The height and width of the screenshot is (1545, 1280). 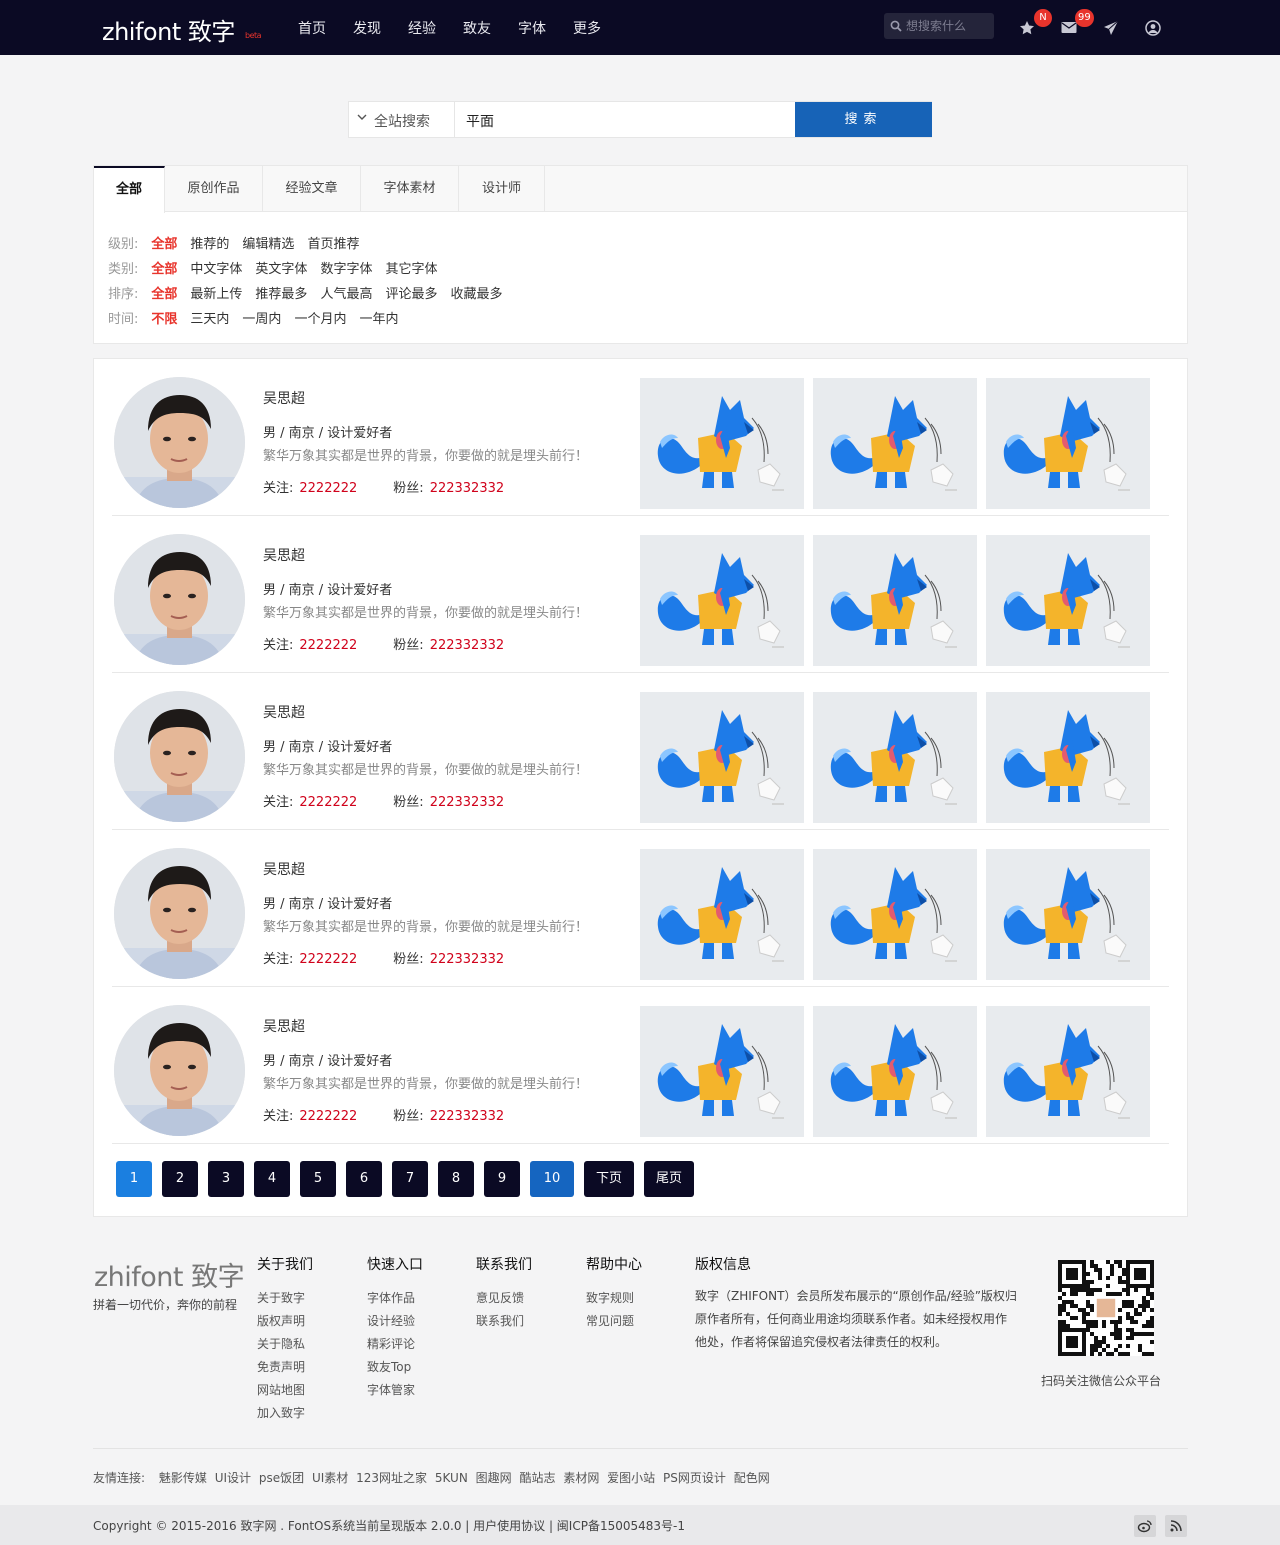 I want to click on page-button: 6, so click(x=364, y=1179).